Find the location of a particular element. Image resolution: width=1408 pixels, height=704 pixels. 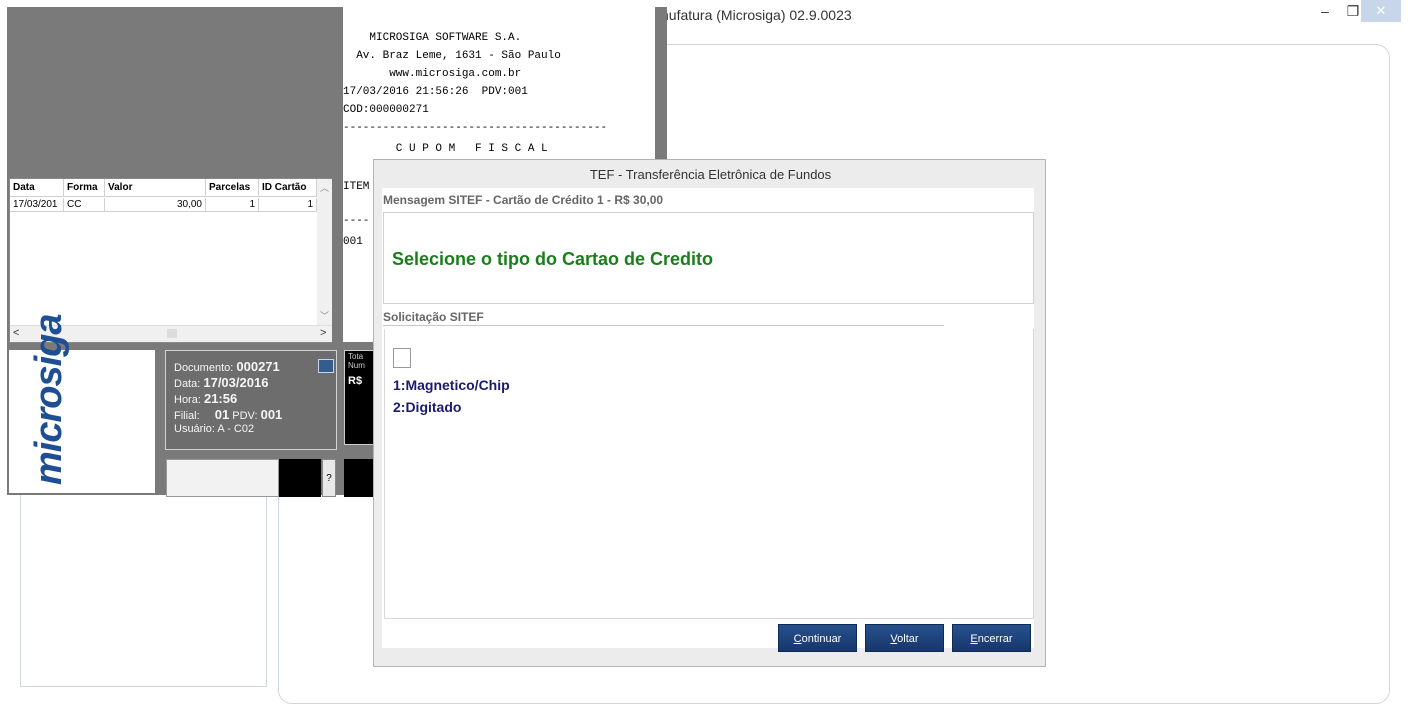

receipt-title: C U P O M F I S C A L is located at coordinates (445, 149).